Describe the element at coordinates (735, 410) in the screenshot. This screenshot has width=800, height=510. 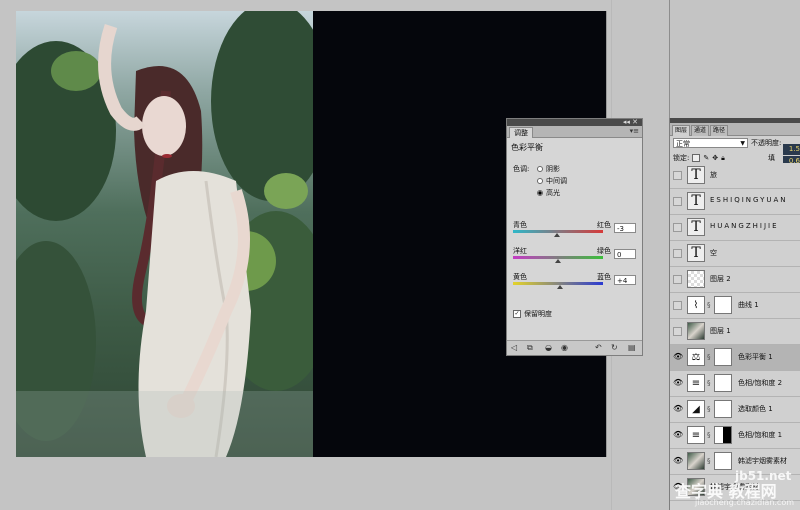
I see `layer-row: 👁︎ ◢ § 选取颜色 1` at that location.